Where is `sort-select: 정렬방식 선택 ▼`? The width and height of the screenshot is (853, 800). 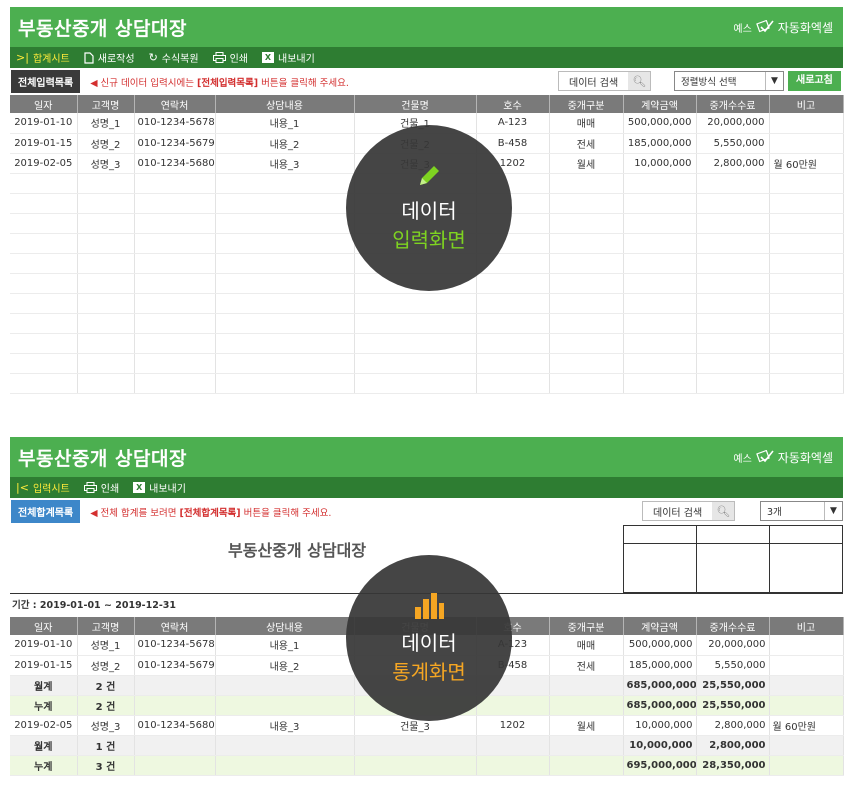
sort-select: 정렬방식 선택 ▼ is located at coordinates (729, 81).